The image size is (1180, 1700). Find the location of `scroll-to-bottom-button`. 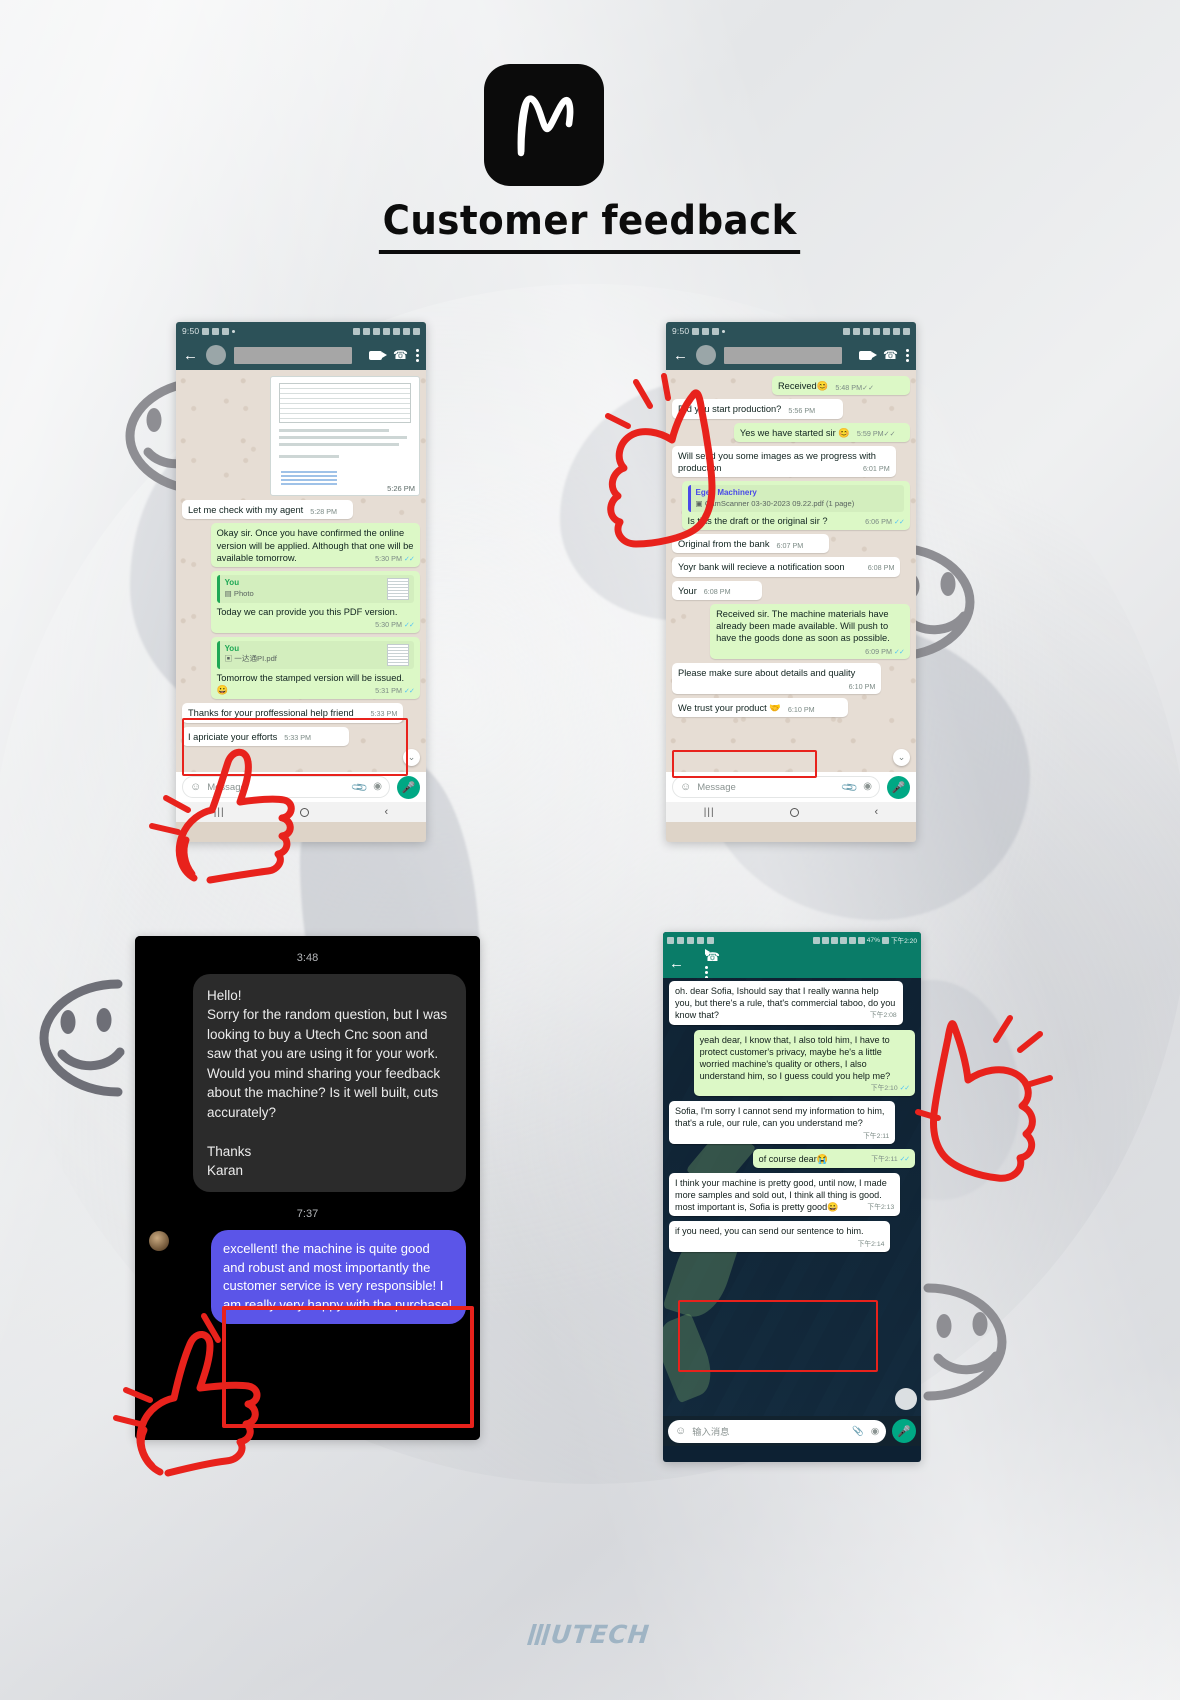

scroll-to-bottom-button is located at coordinates (906, 1399).